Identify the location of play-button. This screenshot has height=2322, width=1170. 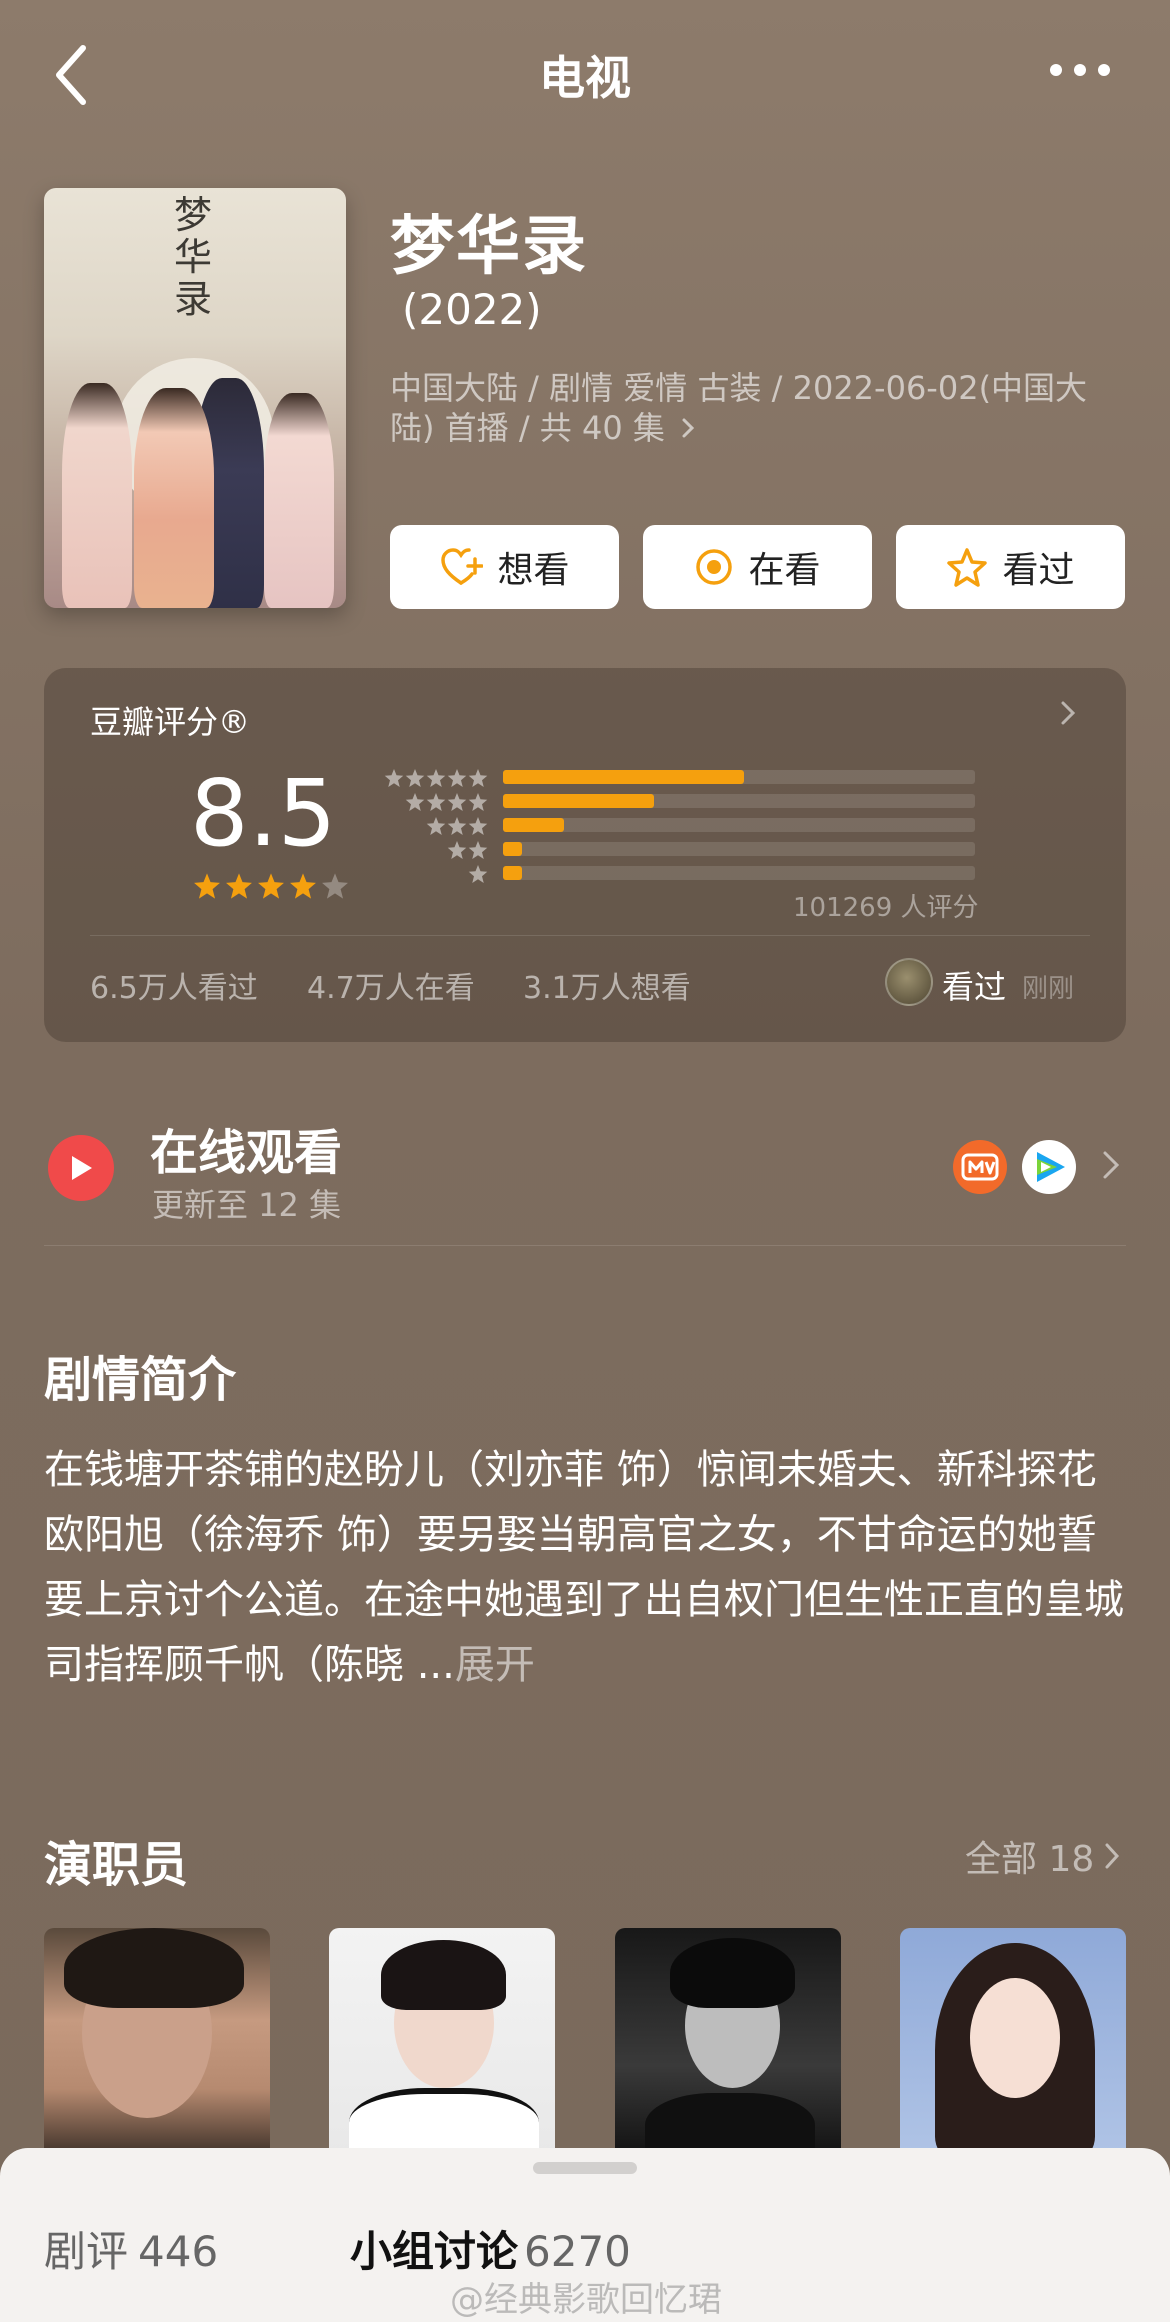
(81, 1168).